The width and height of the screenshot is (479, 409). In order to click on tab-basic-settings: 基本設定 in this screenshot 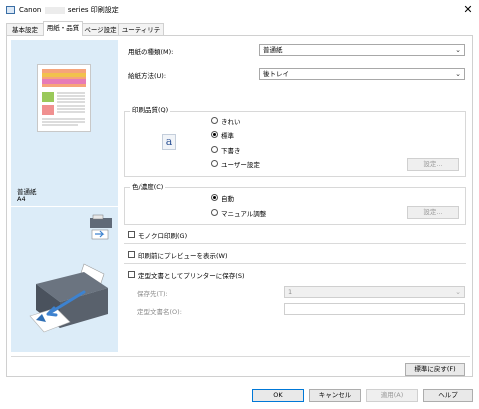, I will do `click(25, 29)`.